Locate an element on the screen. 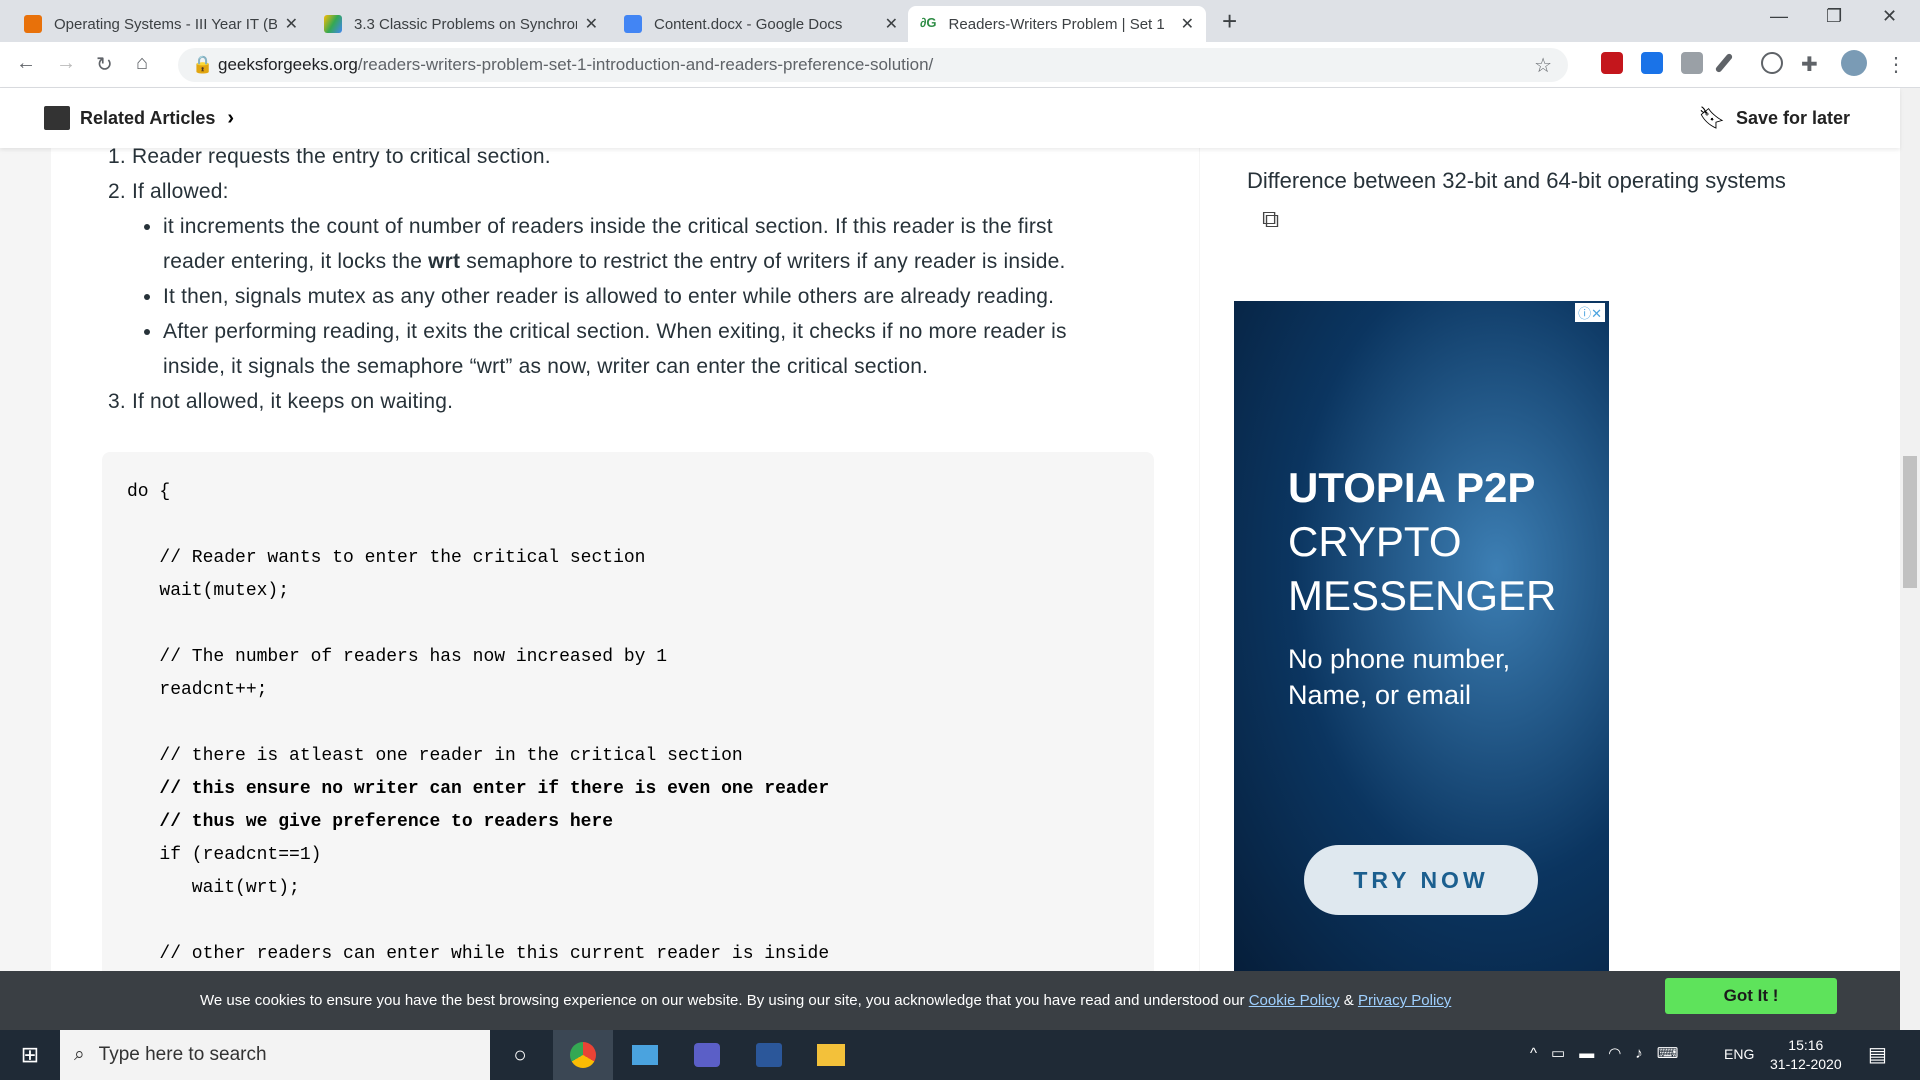 The height and width of the screenshot is (1080, 1920). code-line: readcnt++; is located at coordinates (197, 690).